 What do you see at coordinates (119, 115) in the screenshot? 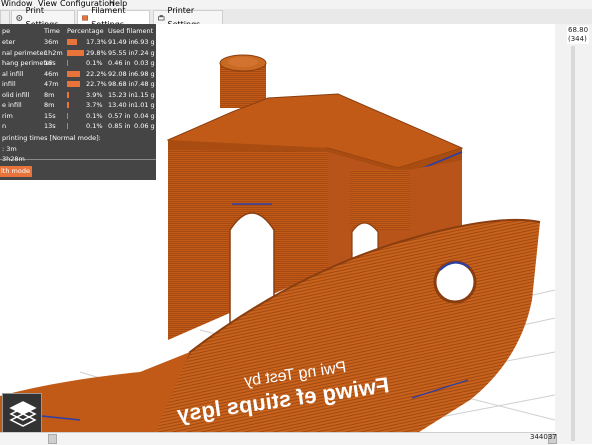
I see `legend-row-length: 0.57 in` at bounding box center [119, 115].